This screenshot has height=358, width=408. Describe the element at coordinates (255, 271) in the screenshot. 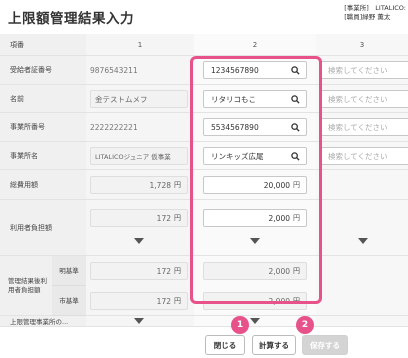

I see `col2-managed-a: 2,000 円` at that location.